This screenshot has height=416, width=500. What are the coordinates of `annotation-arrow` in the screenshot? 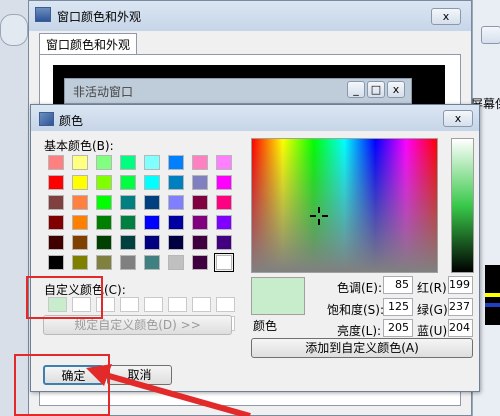 It's located at (168, 390).